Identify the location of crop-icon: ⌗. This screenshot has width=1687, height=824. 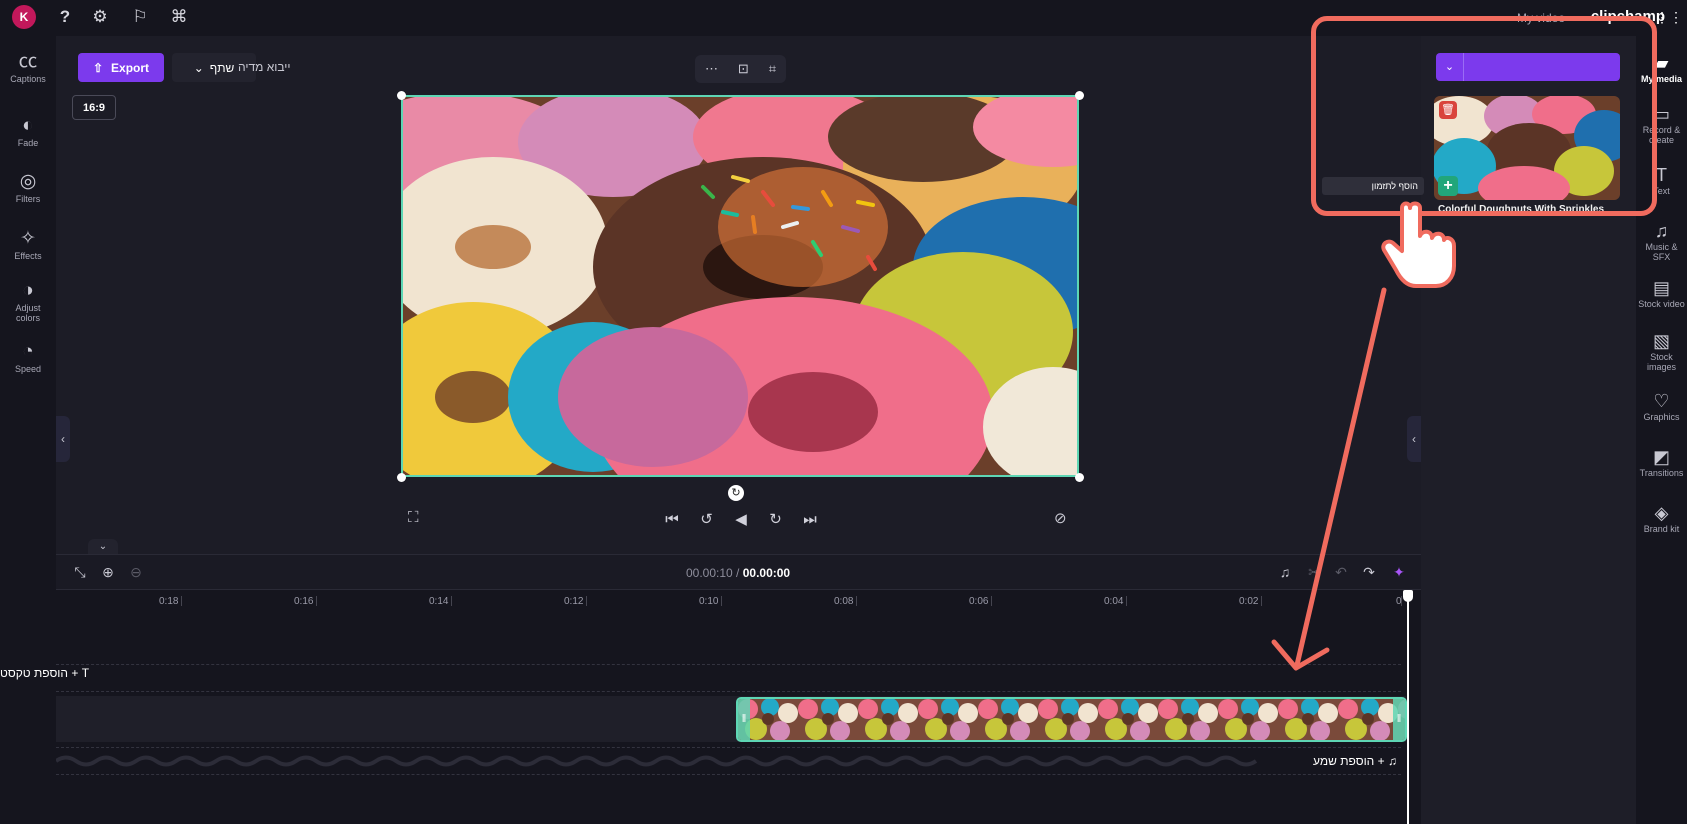
(772, 69).